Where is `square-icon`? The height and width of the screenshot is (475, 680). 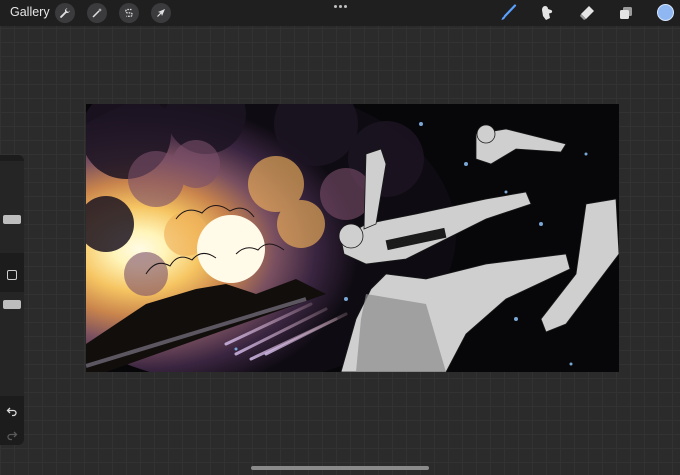 square-icon is located at coordinates (12, 275).